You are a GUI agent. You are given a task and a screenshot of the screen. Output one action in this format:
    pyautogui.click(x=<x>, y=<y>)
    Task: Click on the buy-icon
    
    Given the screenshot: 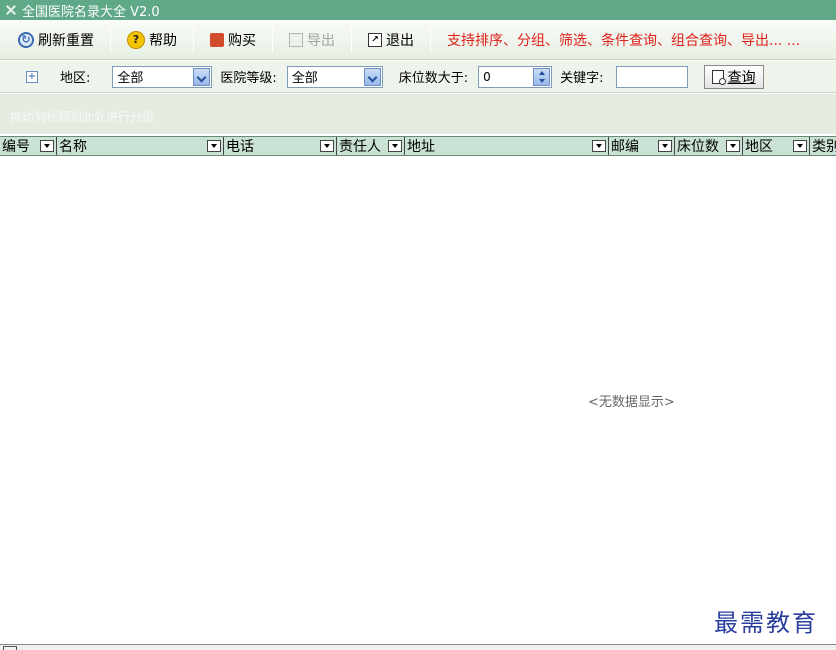 What is the action you would take?
    pyautogui.click(x=217, y=39)
    